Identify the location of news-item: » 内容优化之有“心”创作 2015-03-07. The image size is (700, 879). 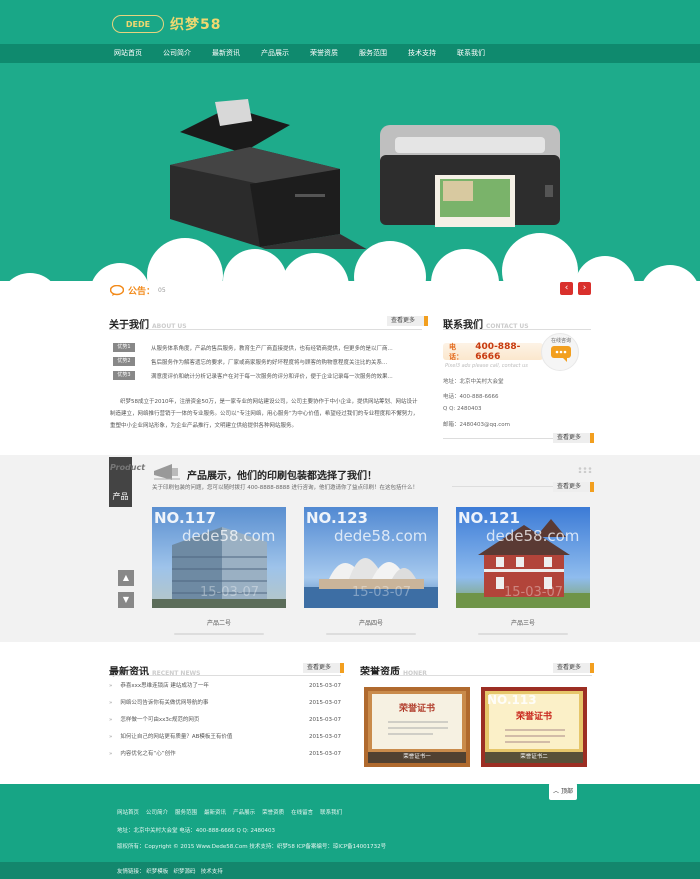
(225, 754).